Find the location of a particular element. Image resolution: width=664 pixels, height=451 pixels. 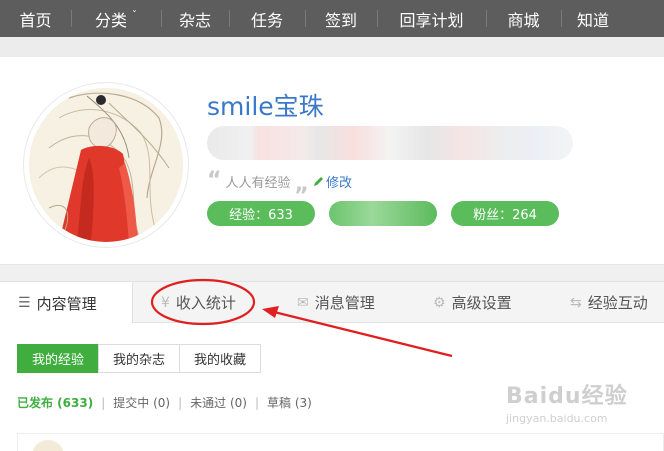

nav-home: 首页 is located at coordinates (35, 18).